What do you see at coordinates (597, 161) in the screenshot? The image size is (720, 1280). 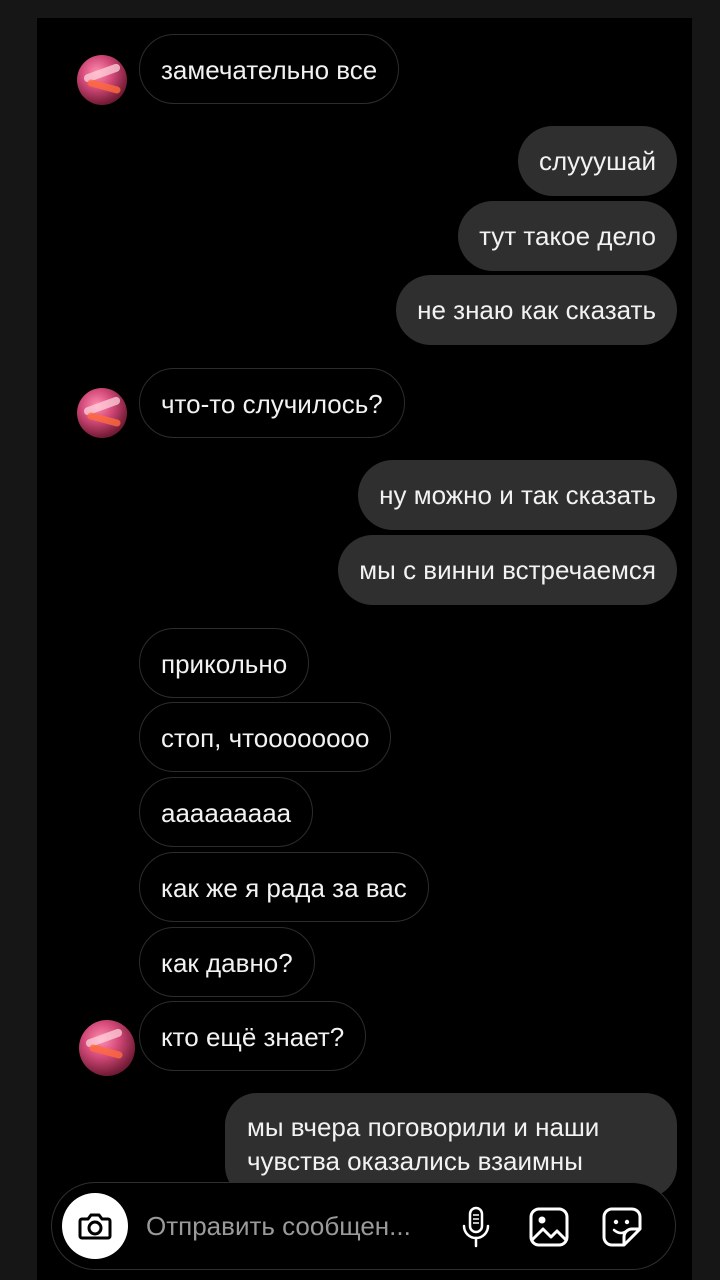 I see `outgoing-message: слууушай` at bounding box center [597, 161].